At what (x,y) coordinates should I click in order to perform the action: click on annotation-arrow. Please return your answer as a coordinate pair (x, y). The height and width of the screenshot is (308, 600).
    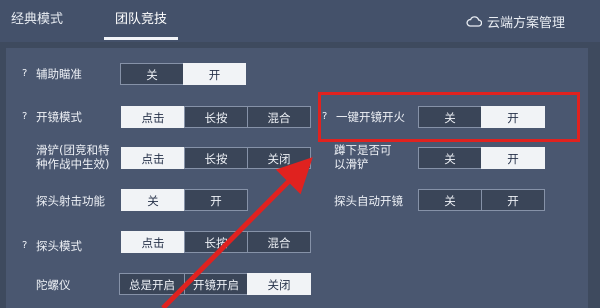
    Looking at the image, I should click on (237, 232).